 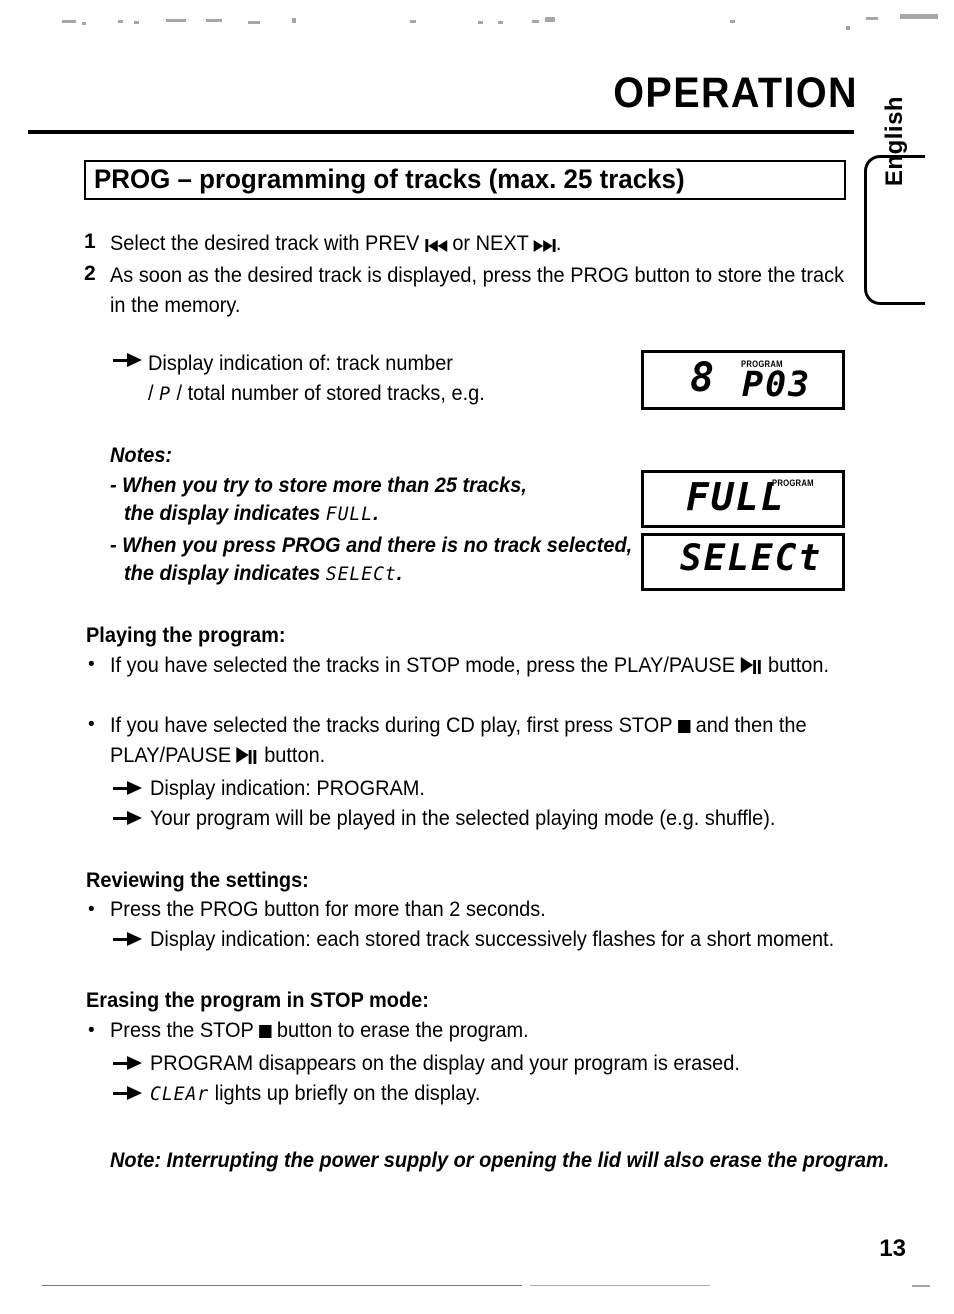 What do you see at coordinates (349, 514) in the screenshot?
I see `note-1-code: FULL` at bounding box center [349, 514].